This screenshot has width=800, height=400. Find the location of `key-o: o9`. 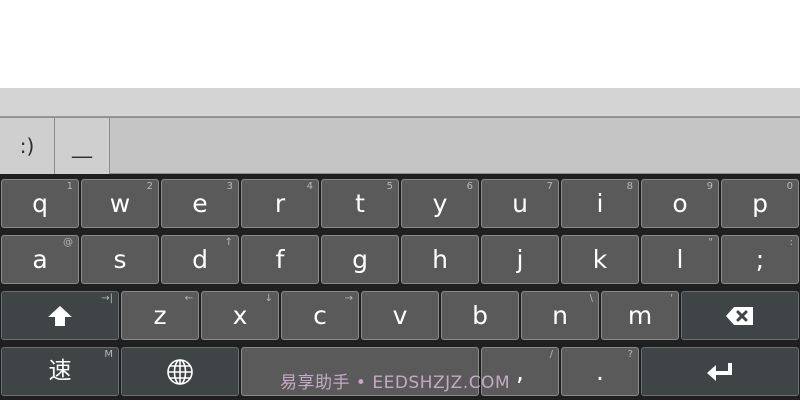

key-o: o9 is located at coordinates (680, 203).